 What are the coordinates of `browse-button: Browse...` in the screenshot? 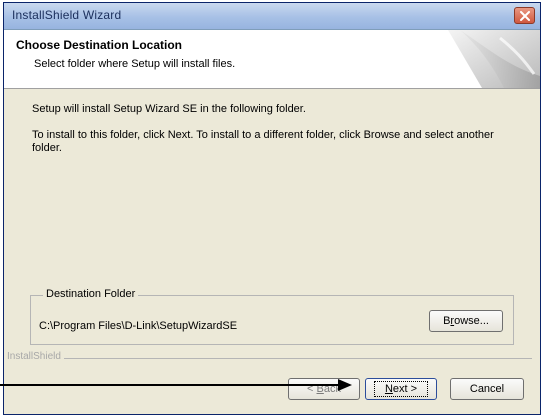 It's located at (466, 321).